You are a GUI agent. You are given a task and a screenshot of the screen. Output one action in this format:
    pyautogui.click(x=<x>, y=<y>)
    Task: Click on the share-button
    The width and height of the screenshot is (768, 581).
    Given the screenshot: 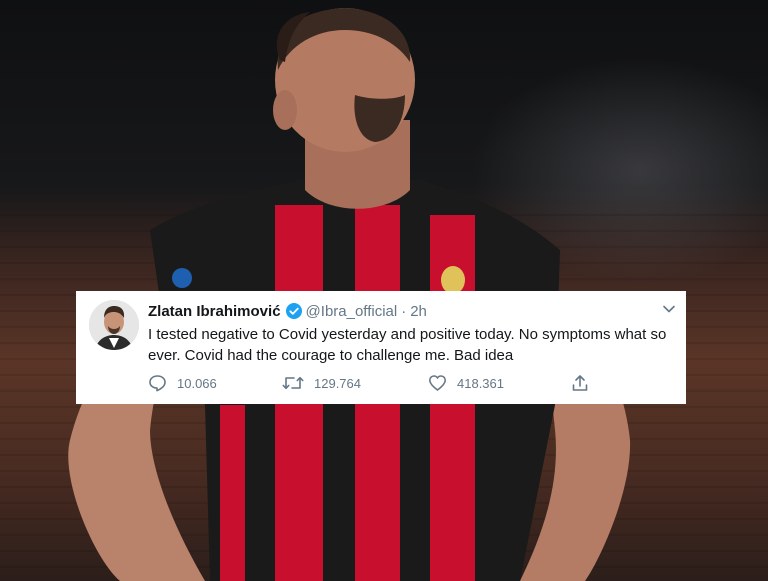 What is the action you would take?
    pyautogui.click(x=580, y=383)
    